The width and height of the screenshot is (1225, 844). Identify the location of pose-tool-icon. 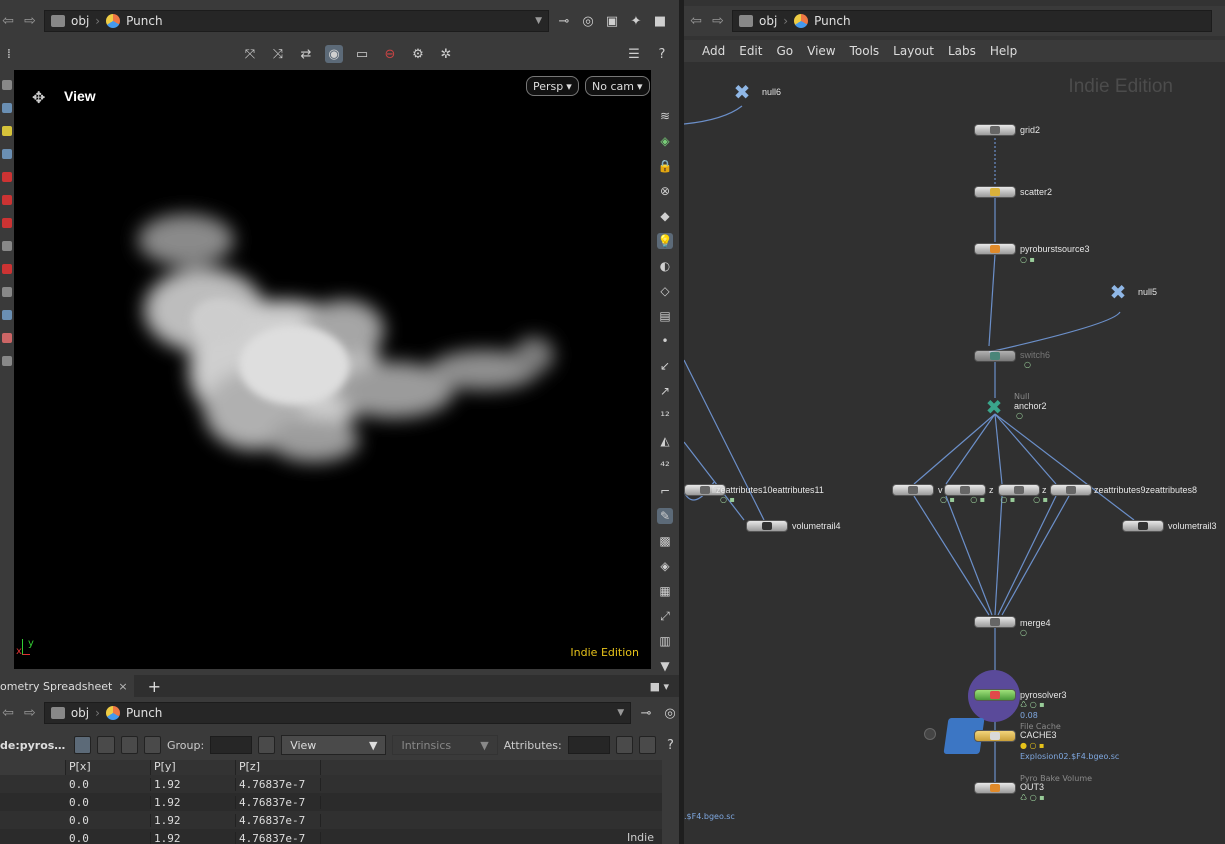
(7, 154).